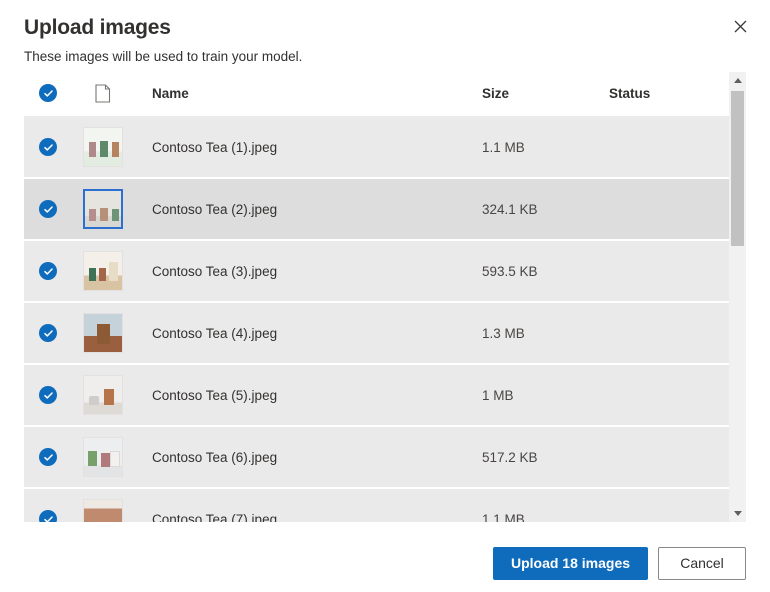  What do you see at coordinates (503, 333) in the screenshot?
I see `row-file-size: 1.3 MB` at bounding box center [503, 333].